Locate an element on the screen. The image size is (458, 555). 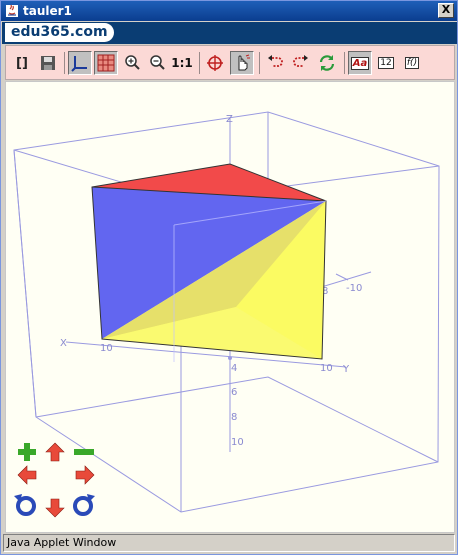
refresh-icon is located at coordinates (327, 63).